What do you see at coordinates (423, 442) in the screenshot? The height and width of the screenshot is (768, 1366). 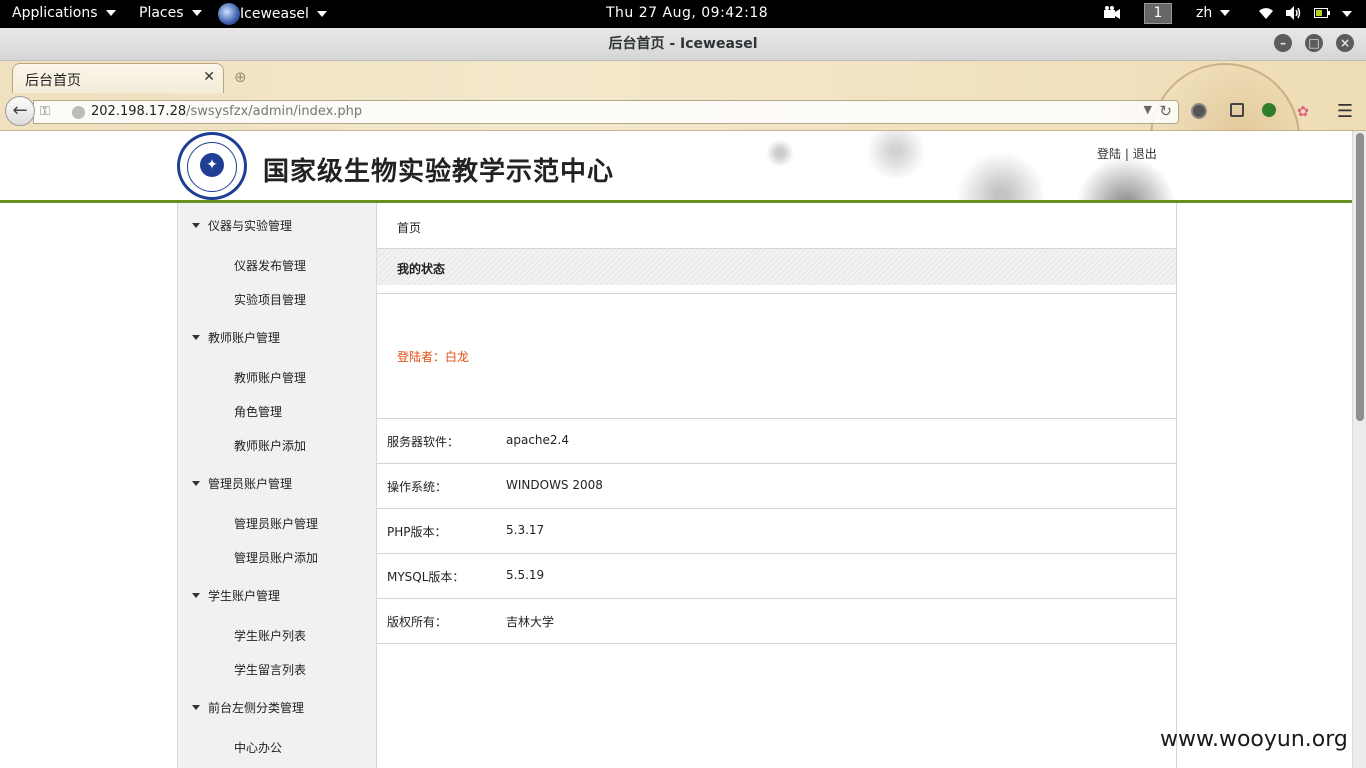 I see `info-label-server: 服务器软件：` at bounding box center [423, 442].